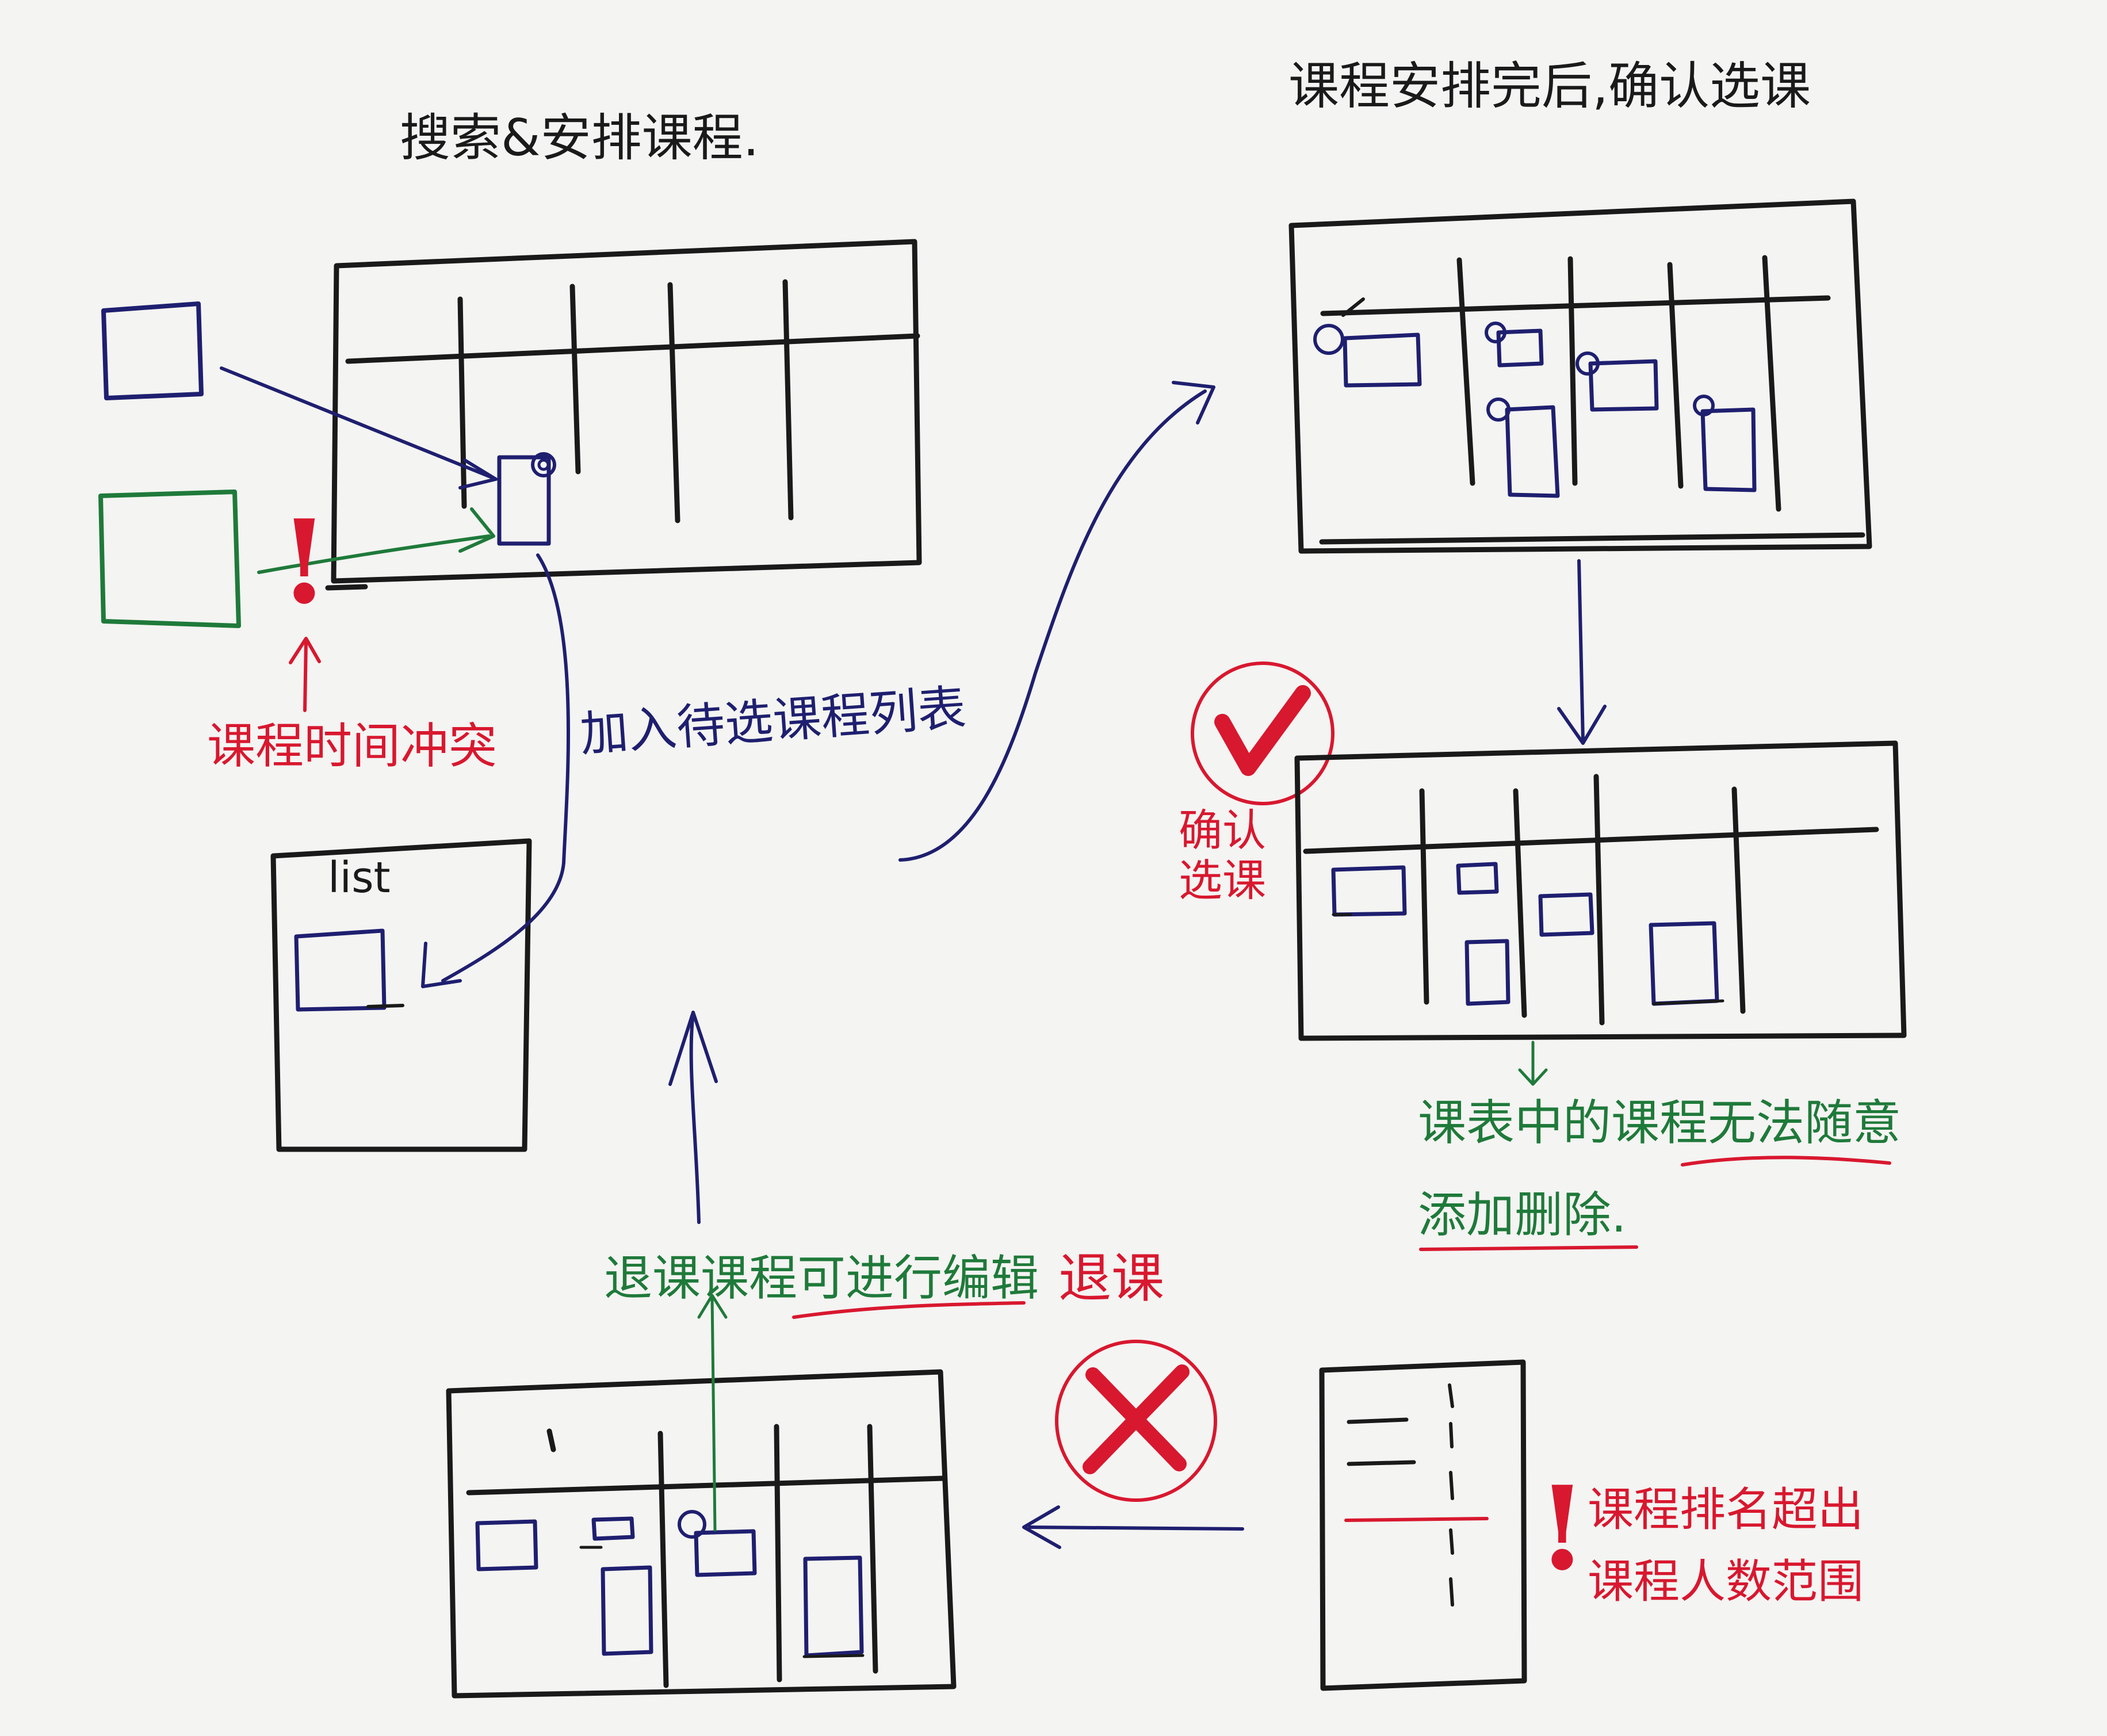  I want to click on confirm-check-circle, so click(1262, 733).